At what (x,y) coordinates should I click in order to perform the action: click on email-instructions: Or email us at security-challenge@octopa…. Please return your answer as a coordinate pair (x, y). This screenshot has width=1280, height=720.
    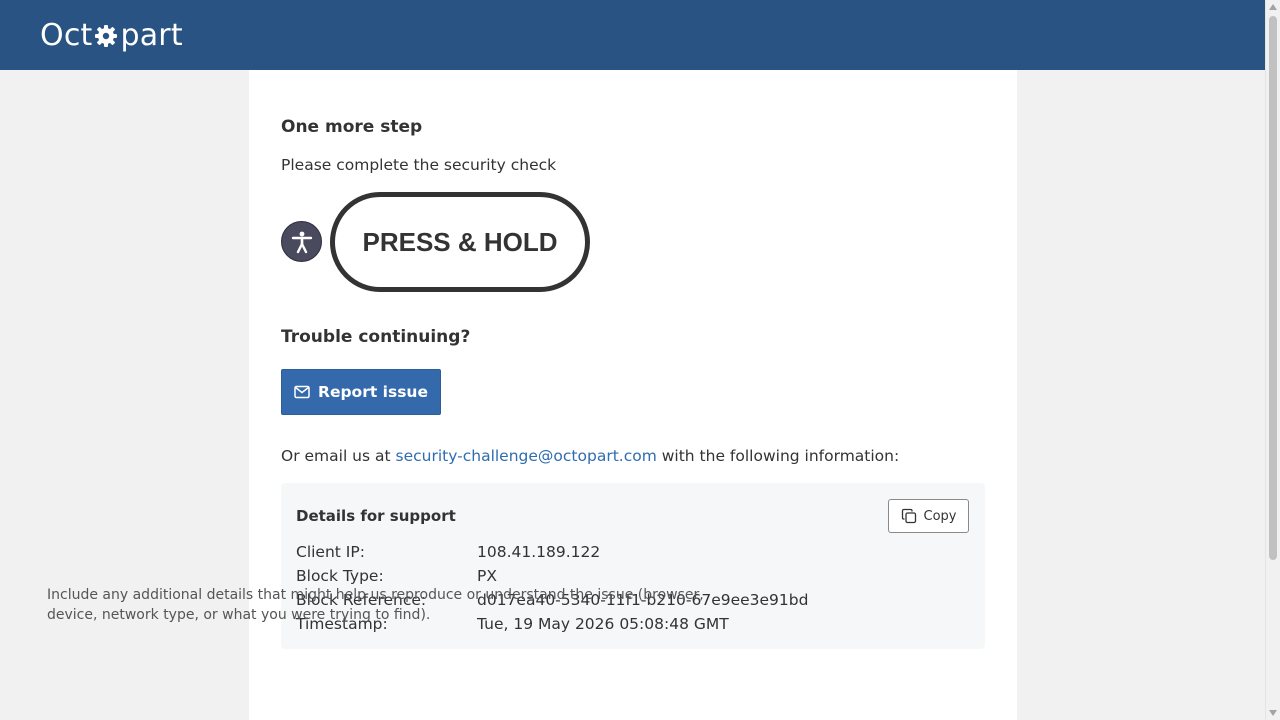
    Looking at the image, I should click on (590, 456).